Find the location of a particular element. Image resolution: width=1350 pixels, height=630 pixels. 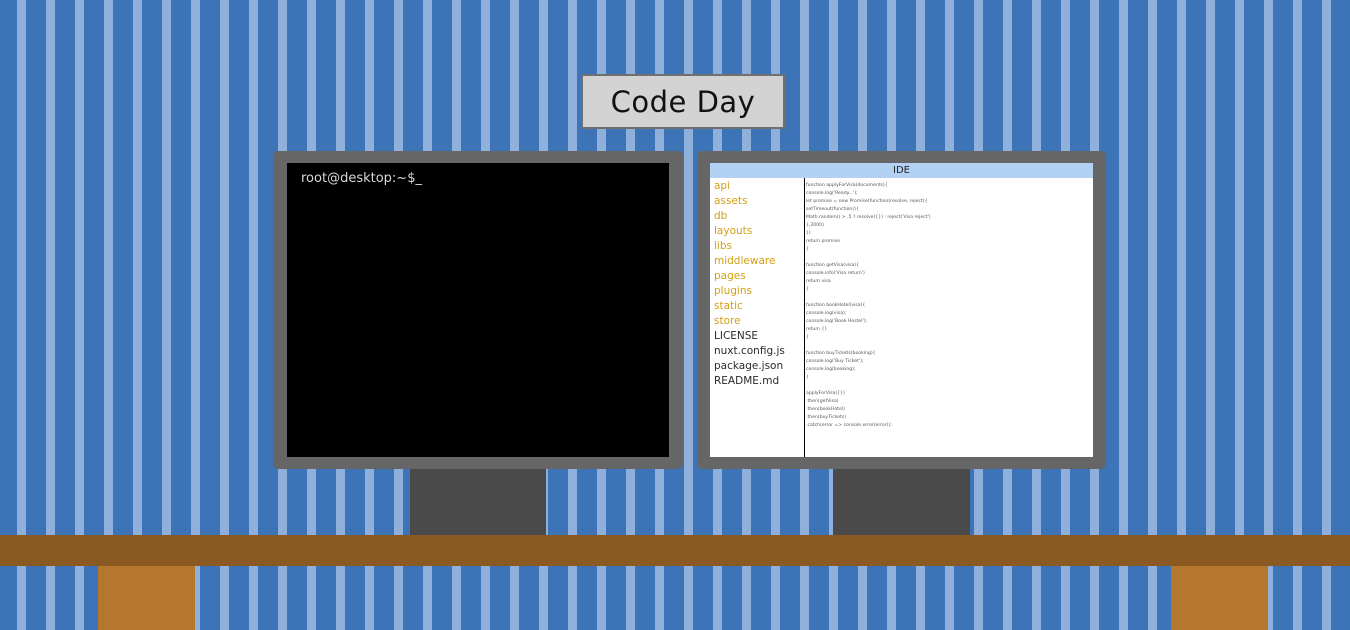

terminal-screen: root@desktop:~$_ is located at coordinates (478, 310).